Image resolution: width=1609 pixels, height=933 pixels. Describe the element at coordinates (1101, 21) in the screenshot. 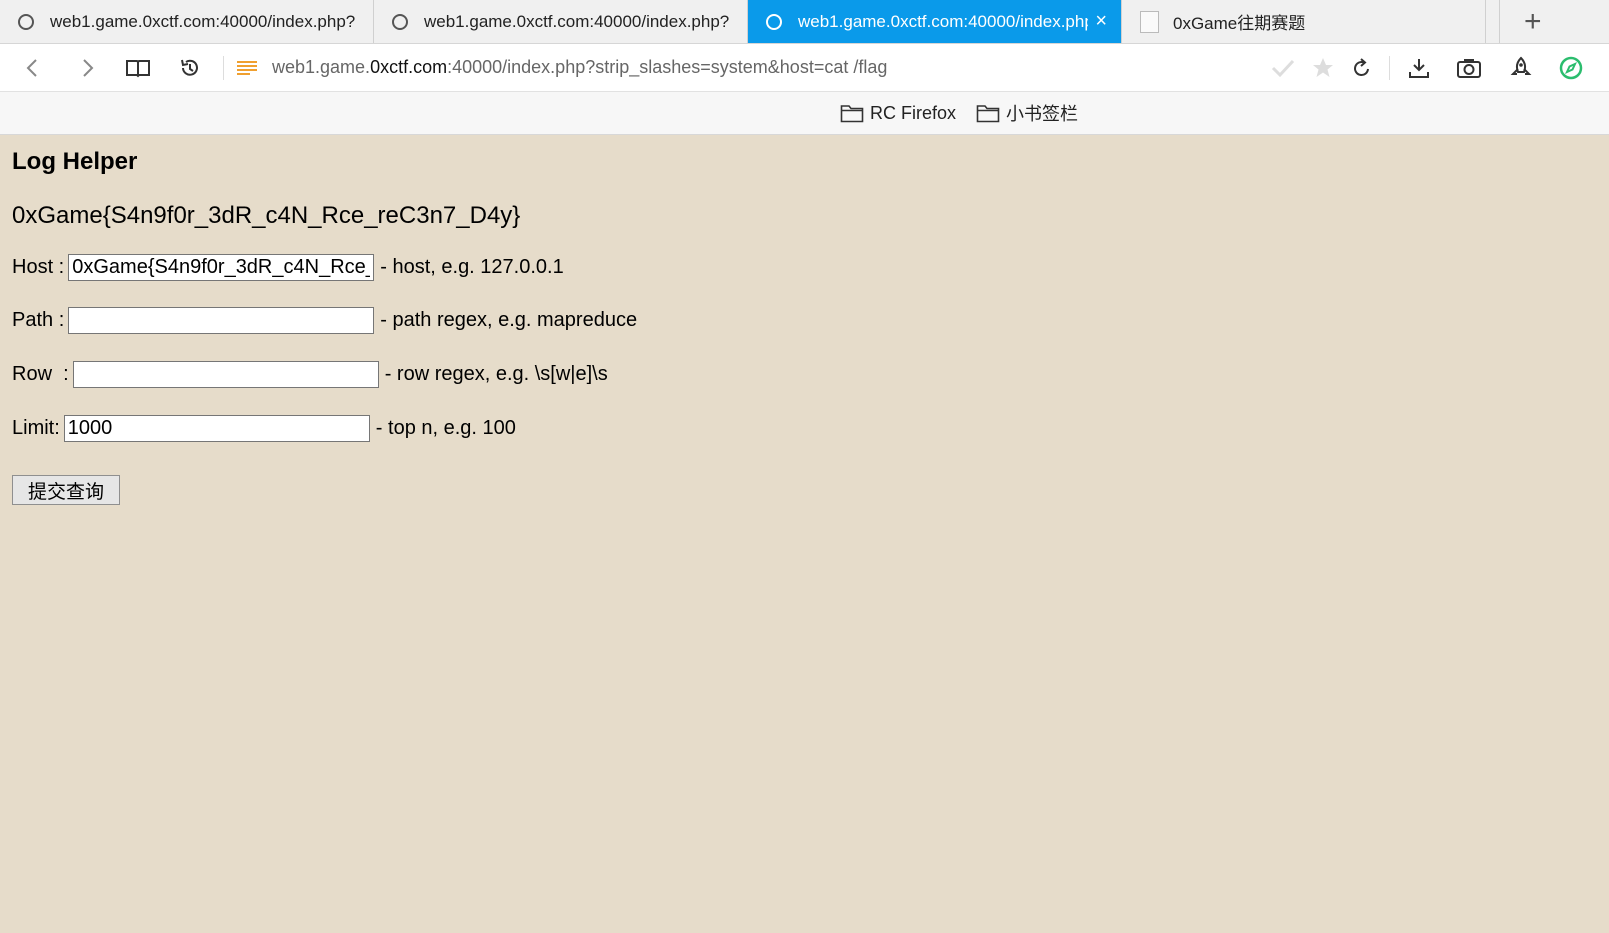

I see `close-tab-icon: ×` at that location.